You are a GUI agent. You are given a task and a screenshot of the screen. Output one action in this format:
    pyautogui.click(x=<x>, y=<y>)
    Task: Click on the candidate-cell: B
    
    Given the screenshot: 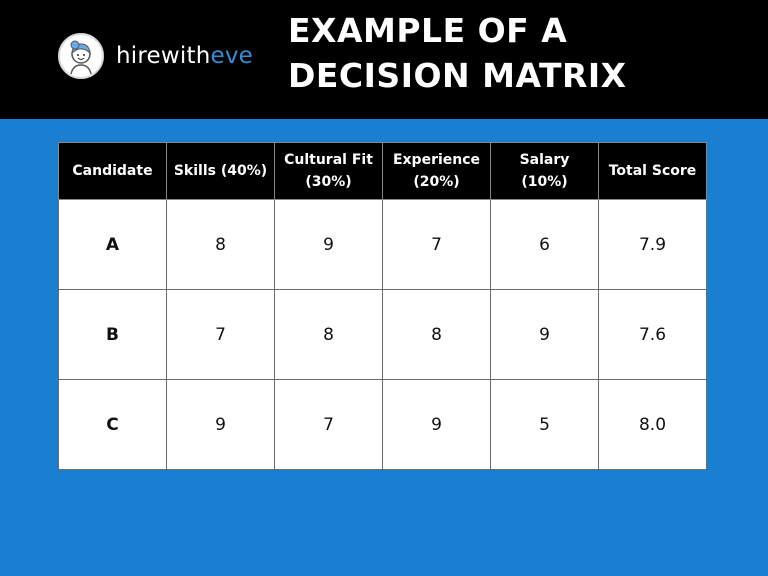 What is the action you would take?
    pyautogui.click(x=112, y=334)
    